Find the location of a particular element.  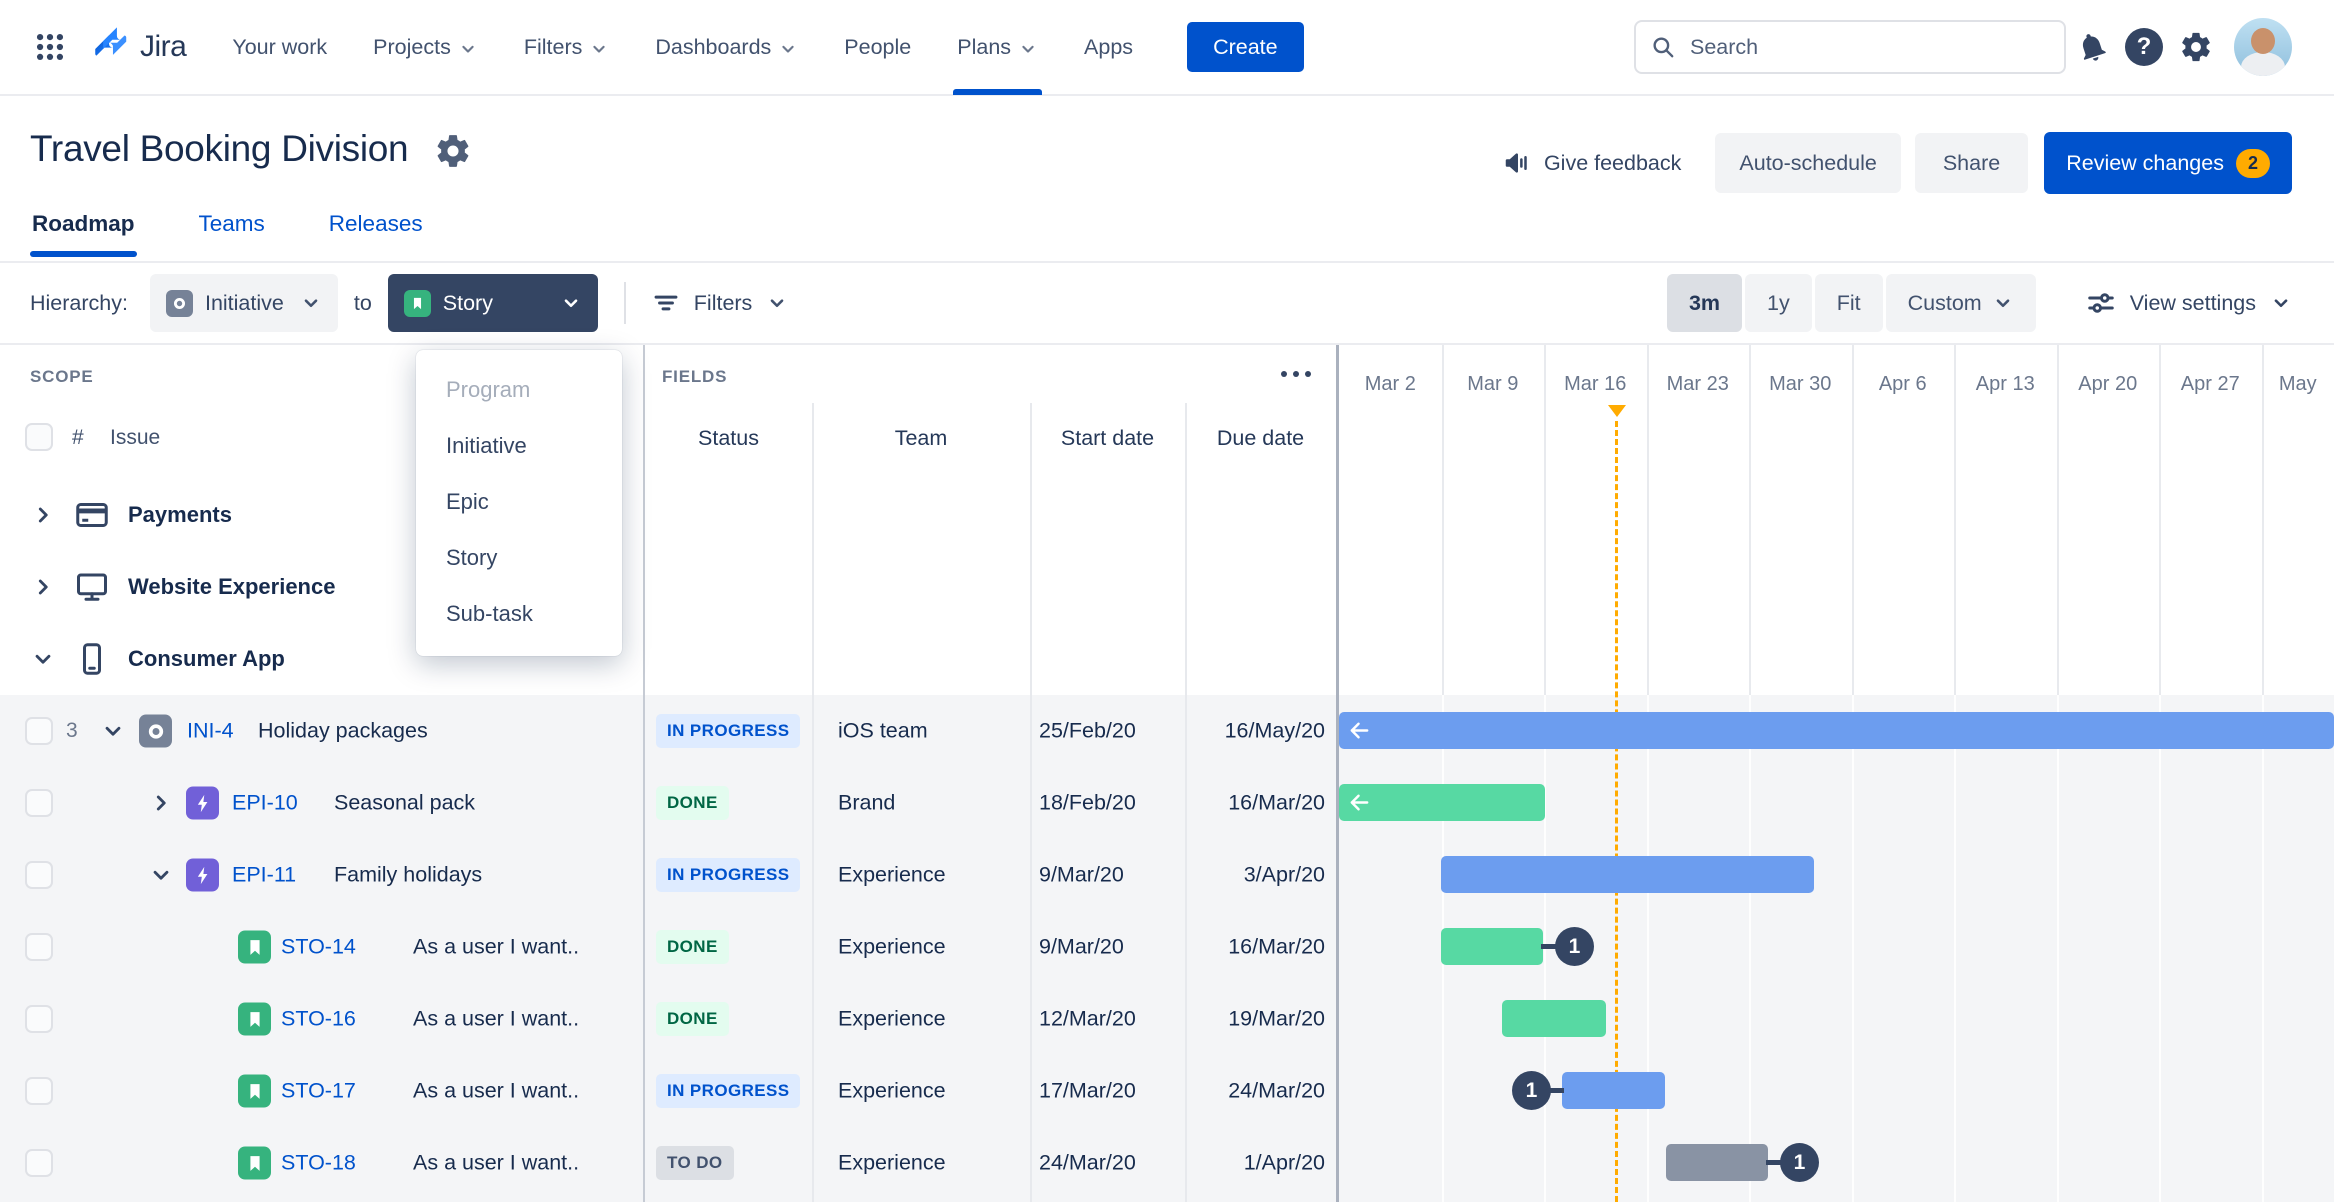

issue-title: Family holidays is located at coordinates (408, 875).